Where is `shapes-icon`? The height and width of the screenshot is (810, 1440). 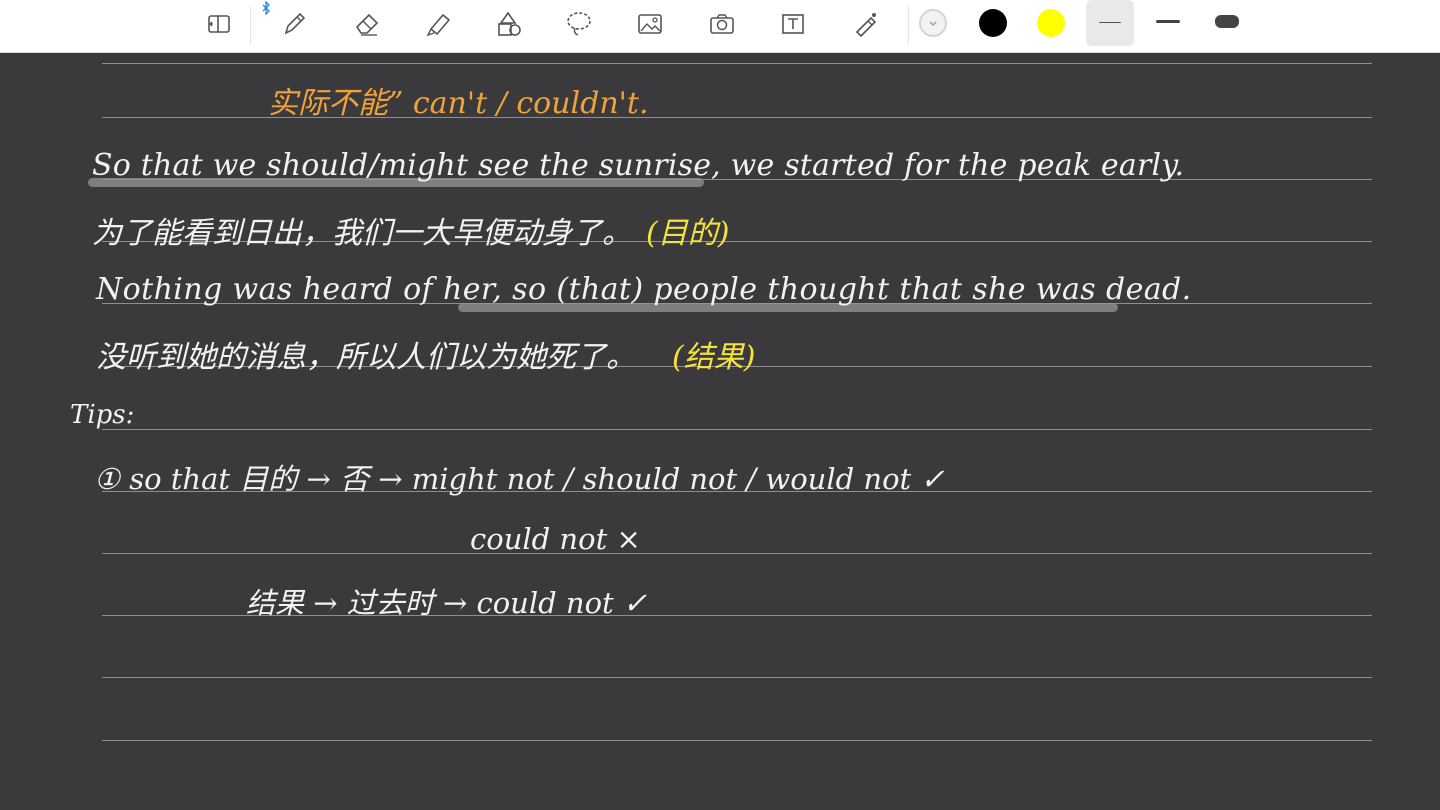 shapes-icon is located at coordinates (508, 24).